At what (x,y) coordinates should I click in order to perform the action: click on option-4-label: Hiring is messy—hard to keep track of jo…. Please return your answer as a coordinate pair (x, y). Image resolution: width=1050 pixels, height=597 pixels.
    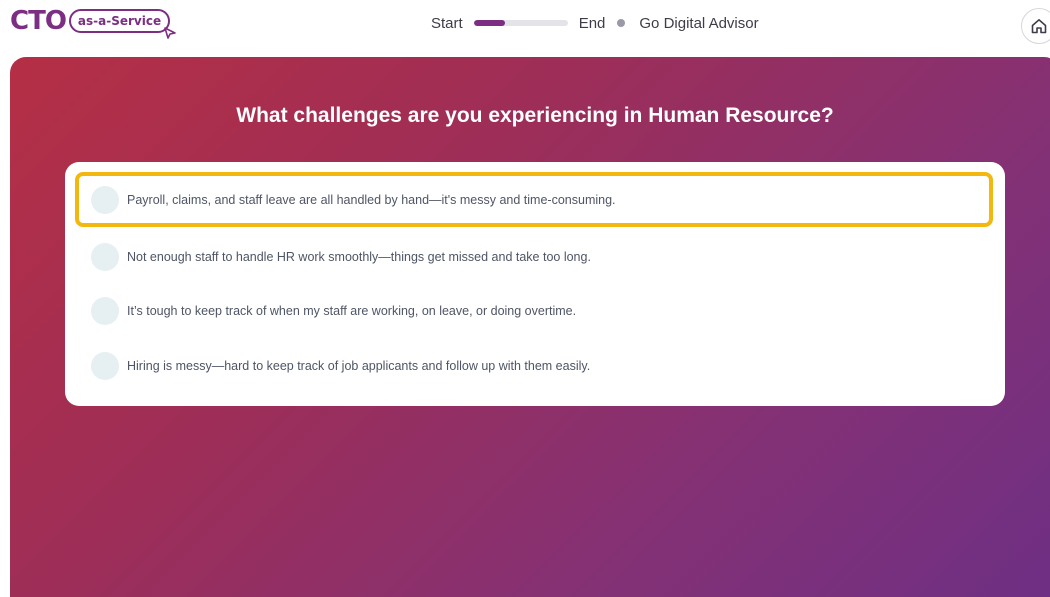
    Looking at the image, I should click on (359, 365).